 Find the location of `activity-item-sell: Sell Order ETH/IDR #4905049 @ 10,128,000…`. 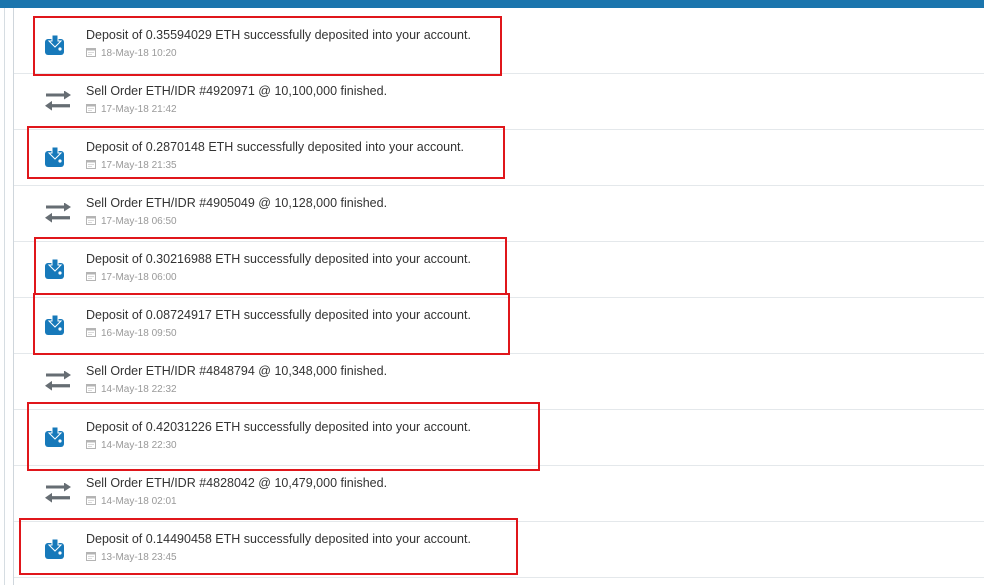

activity-item-sell: Sell Order ETH/IDR #4905049 @ 10,128,000… is located at coordinates (499, 214).